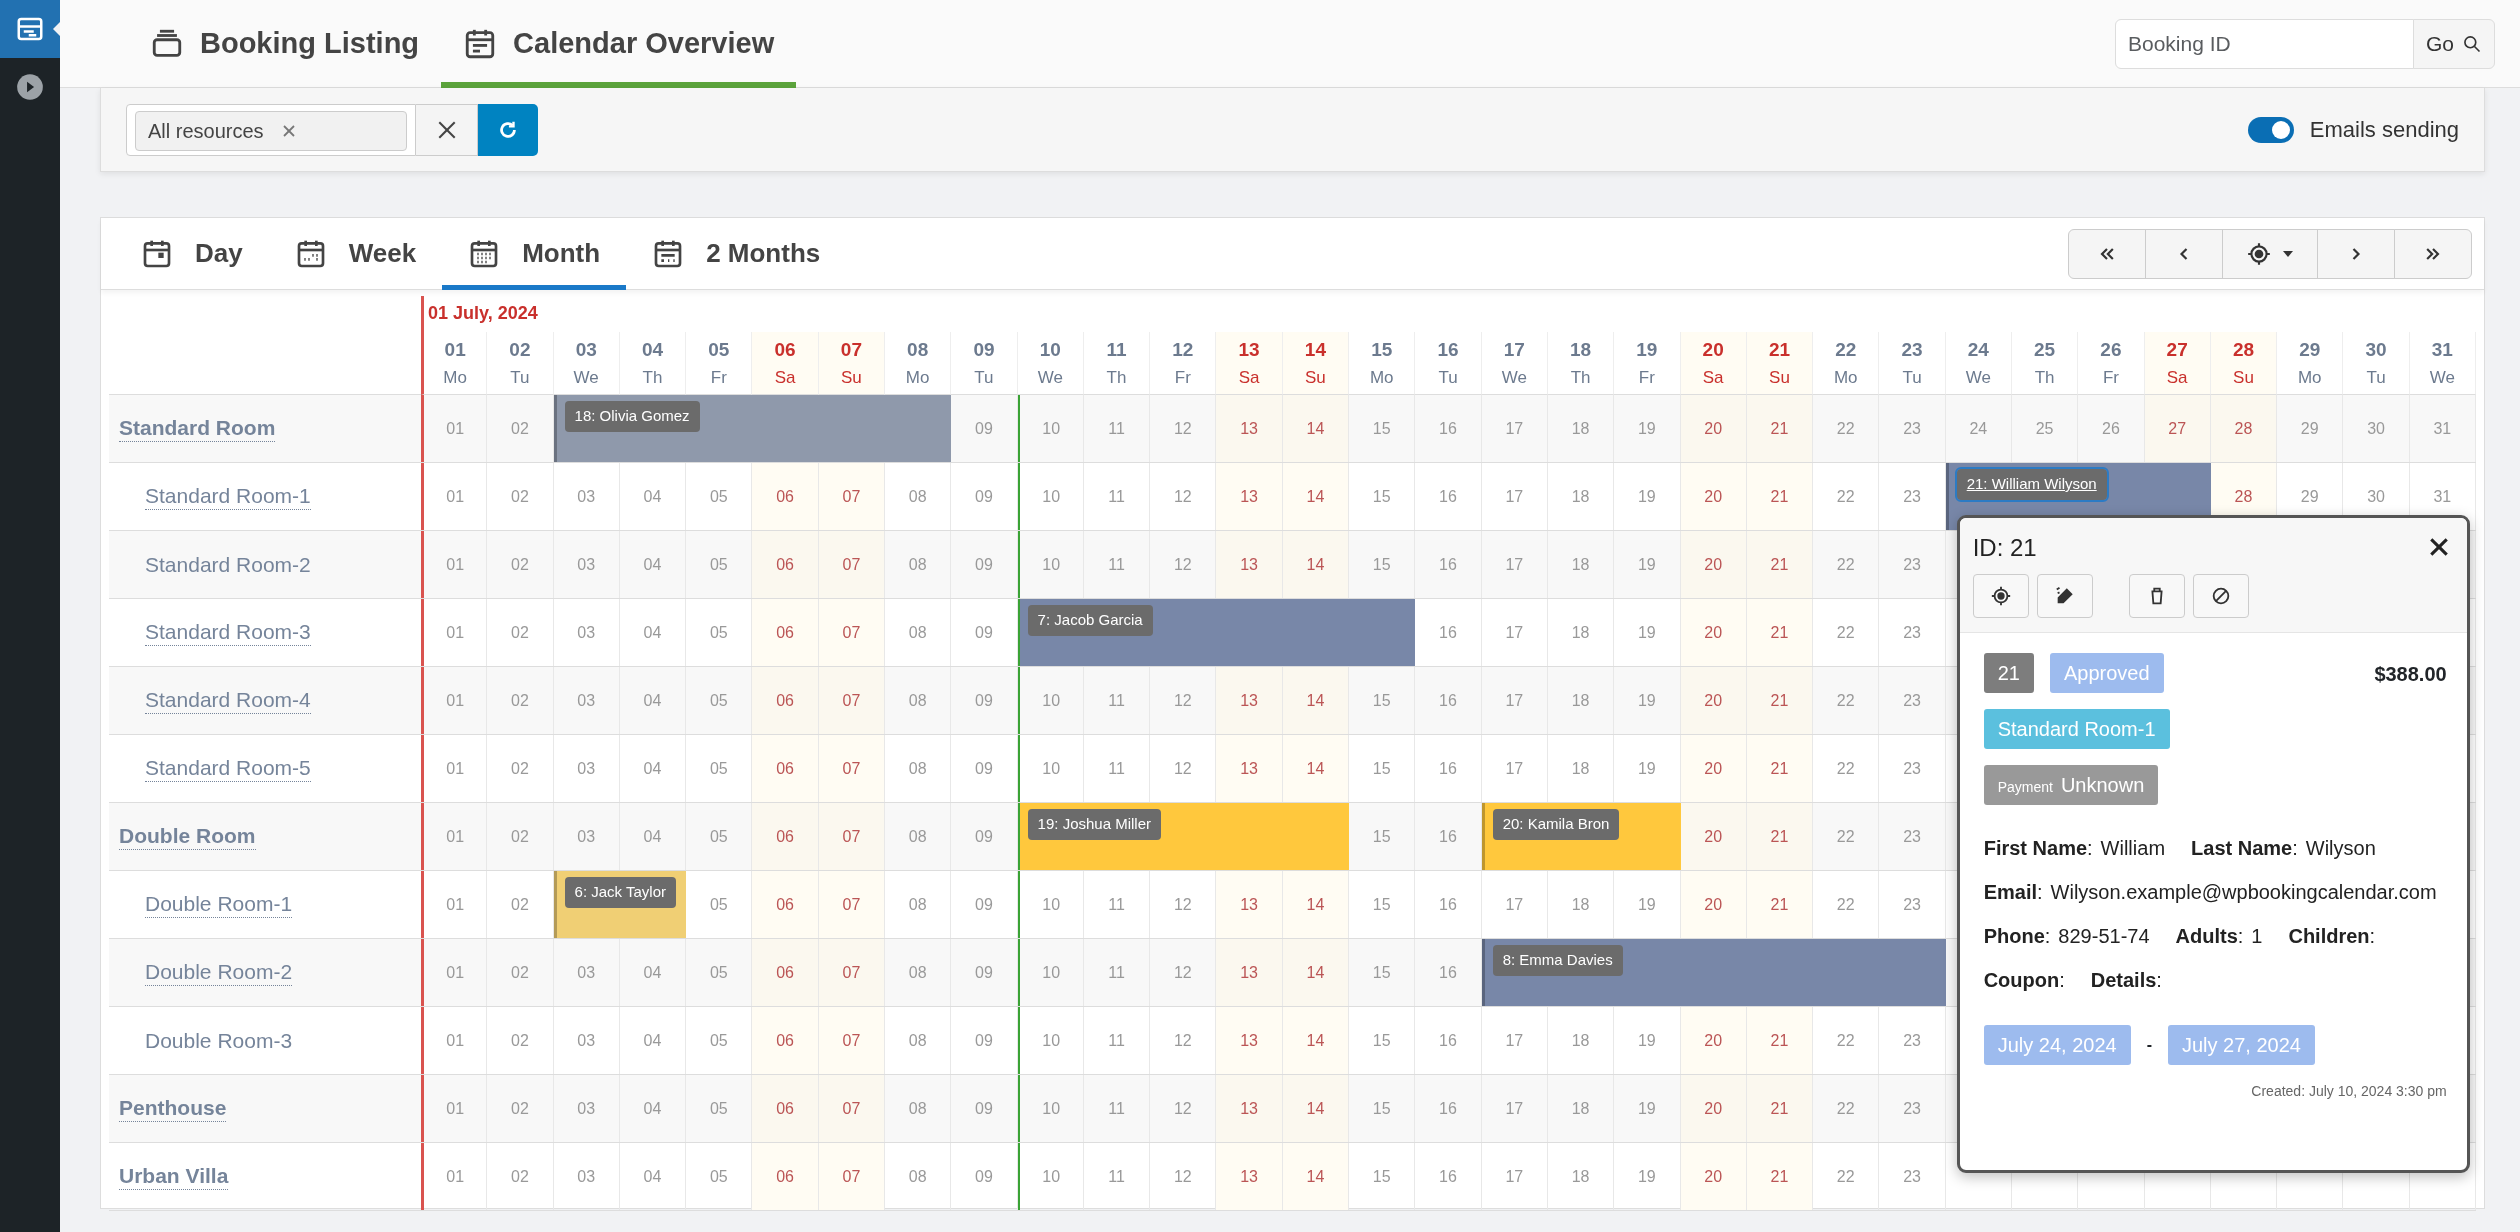 The height and width of the screenshot is (1232, 2520). I want to click on view-tab: 2 Months, so click(736, 254).